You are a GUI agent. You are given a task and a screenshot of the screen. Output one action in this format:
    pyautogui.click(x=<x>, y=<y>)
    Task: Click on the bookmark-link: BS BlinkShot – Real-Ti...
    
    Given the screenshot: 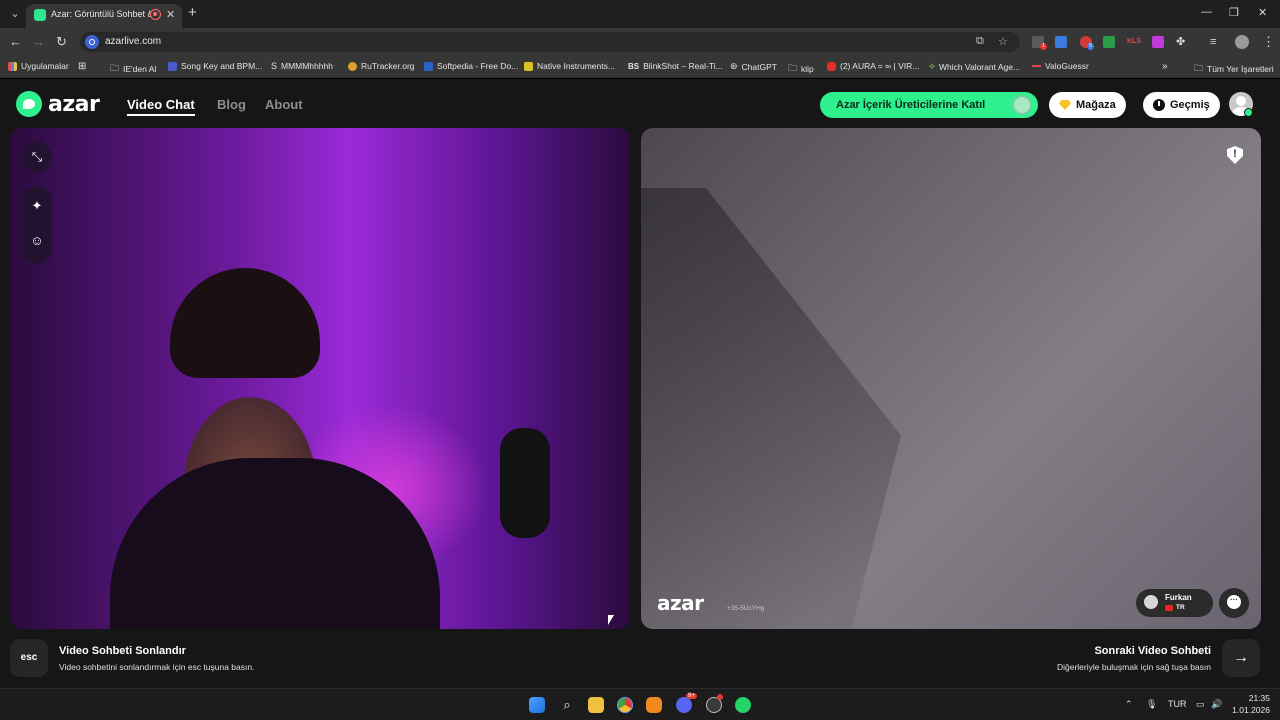 What is the action you would take?
    pyautogui.click(x=675, y=66)
    